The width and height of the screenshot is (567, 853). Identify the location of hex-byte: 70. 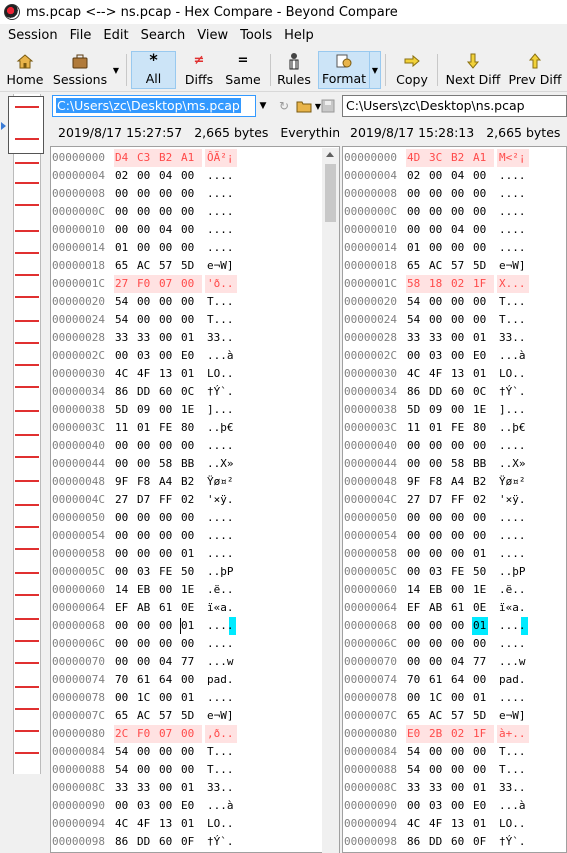
(414, 680).